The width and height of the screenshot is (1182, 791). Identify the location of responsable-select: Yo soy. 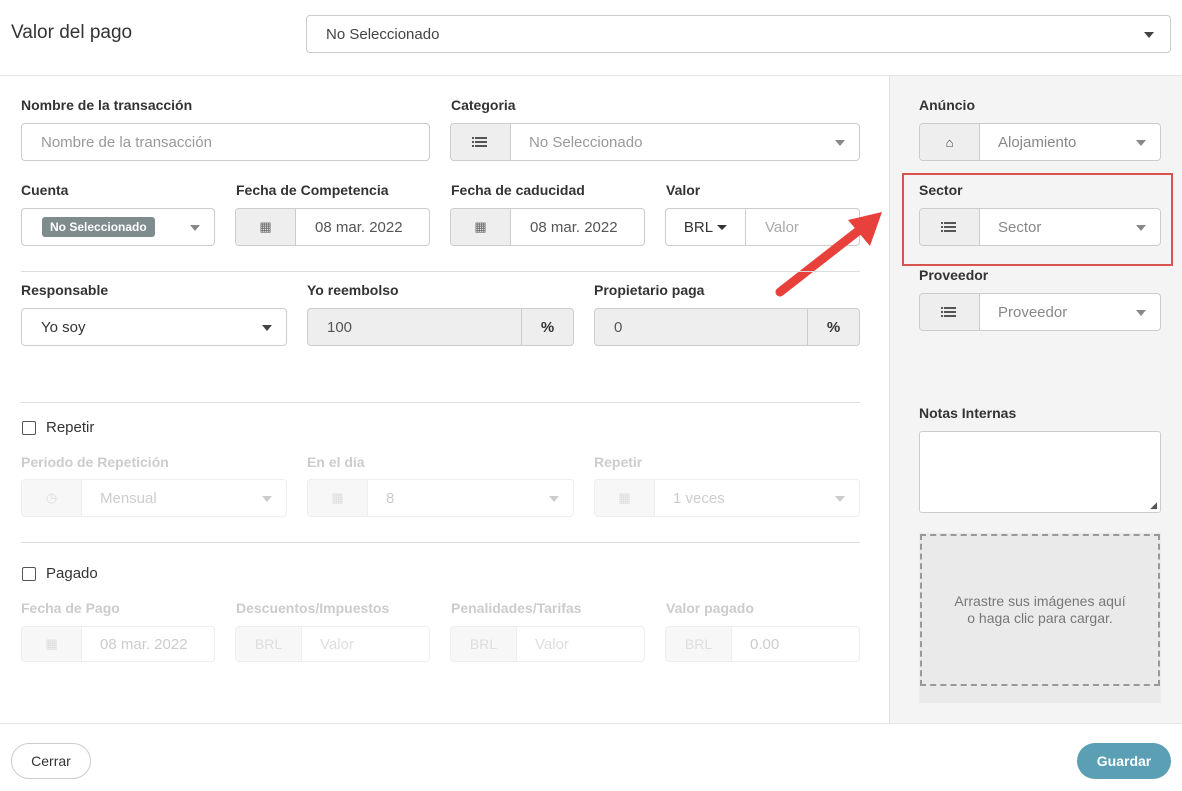
(154, 327).